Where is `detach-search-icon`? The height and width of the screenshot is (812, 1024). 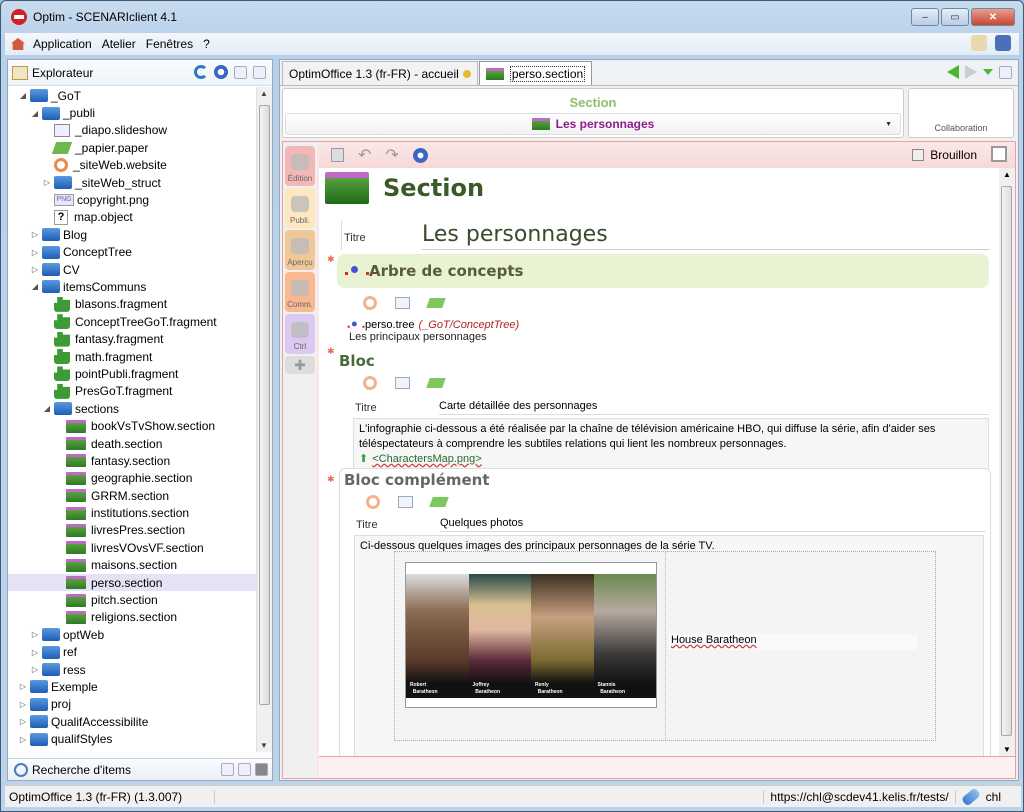
detach-search-icon is located at coordinates (227, 769).